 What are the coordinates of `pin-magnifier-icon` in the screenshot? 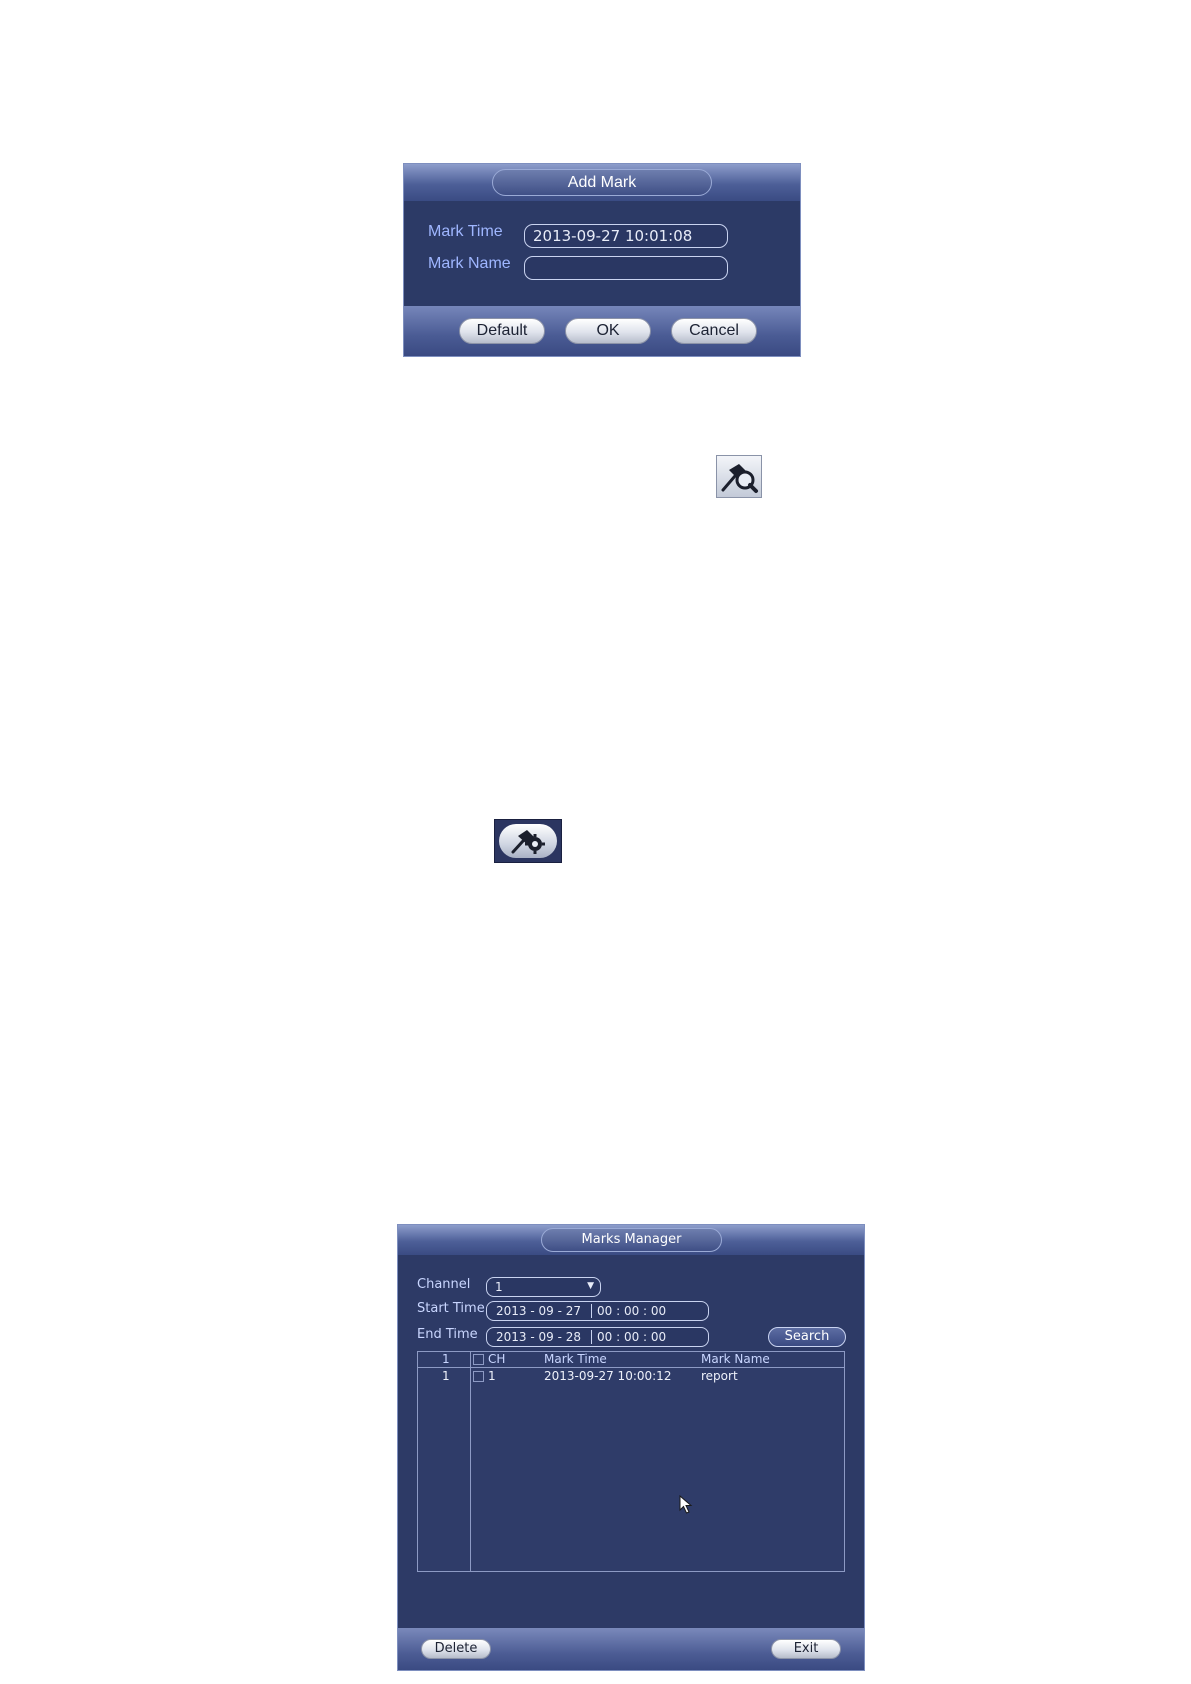 It's located at (739, 478).